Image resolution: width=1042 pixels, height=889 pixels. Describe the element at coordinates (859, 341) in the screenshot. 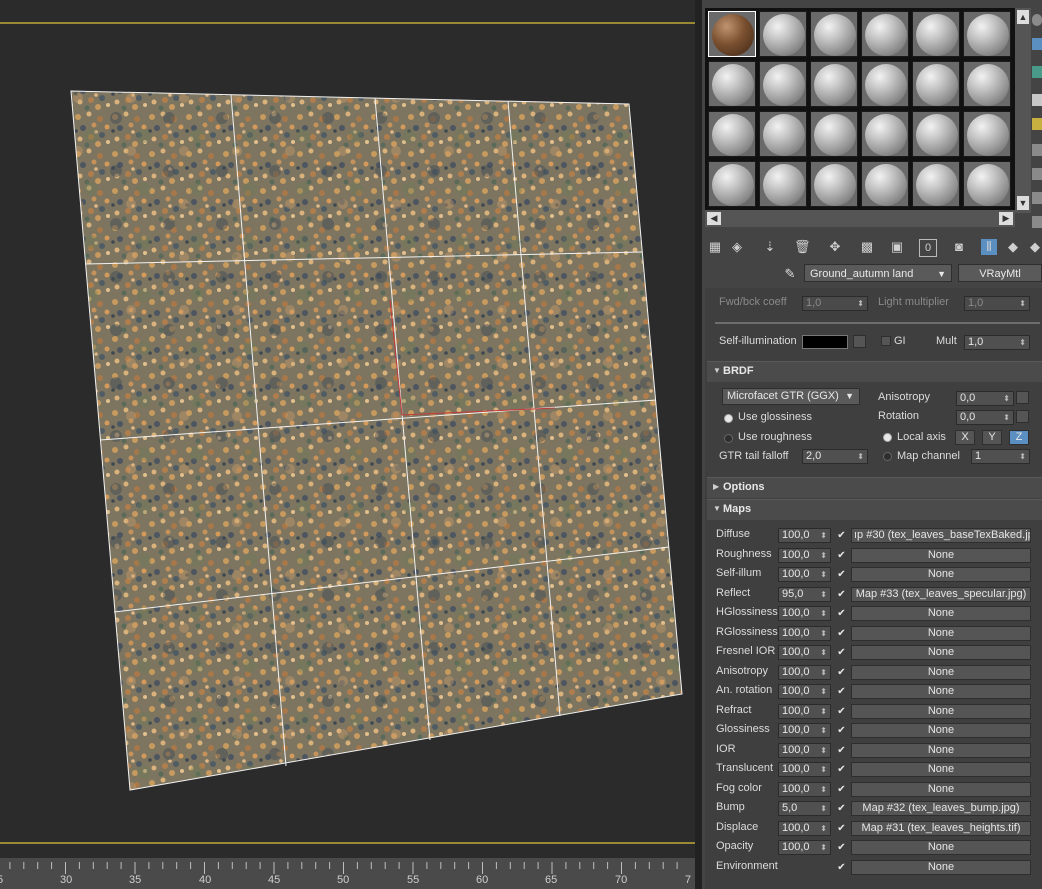

I see `self-illumination-map-button` at that location.